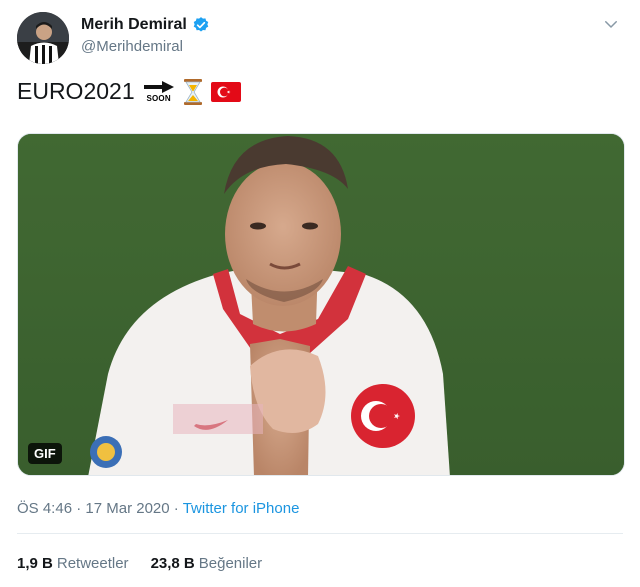 This screenshot has height=587, width=640. Describe the element at coordinates (159, 91) in the screenshot. I see `soon-arrow-icon: SOON` at that location.